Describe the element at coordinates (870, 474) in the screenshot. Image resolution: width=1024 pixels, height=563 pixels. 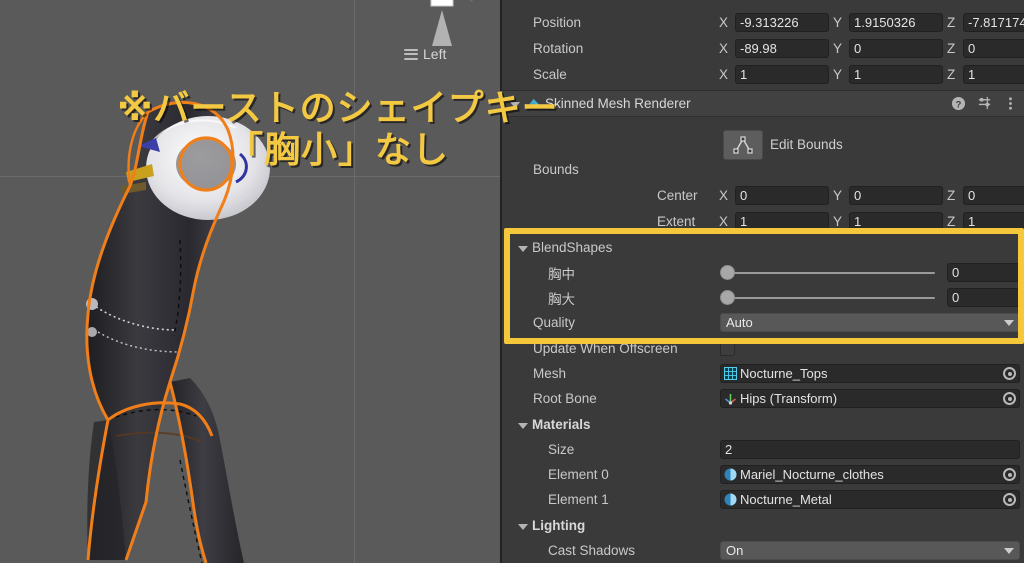
I see `material-element-0-field: Mariel_Nocturne_clothes` at that location.